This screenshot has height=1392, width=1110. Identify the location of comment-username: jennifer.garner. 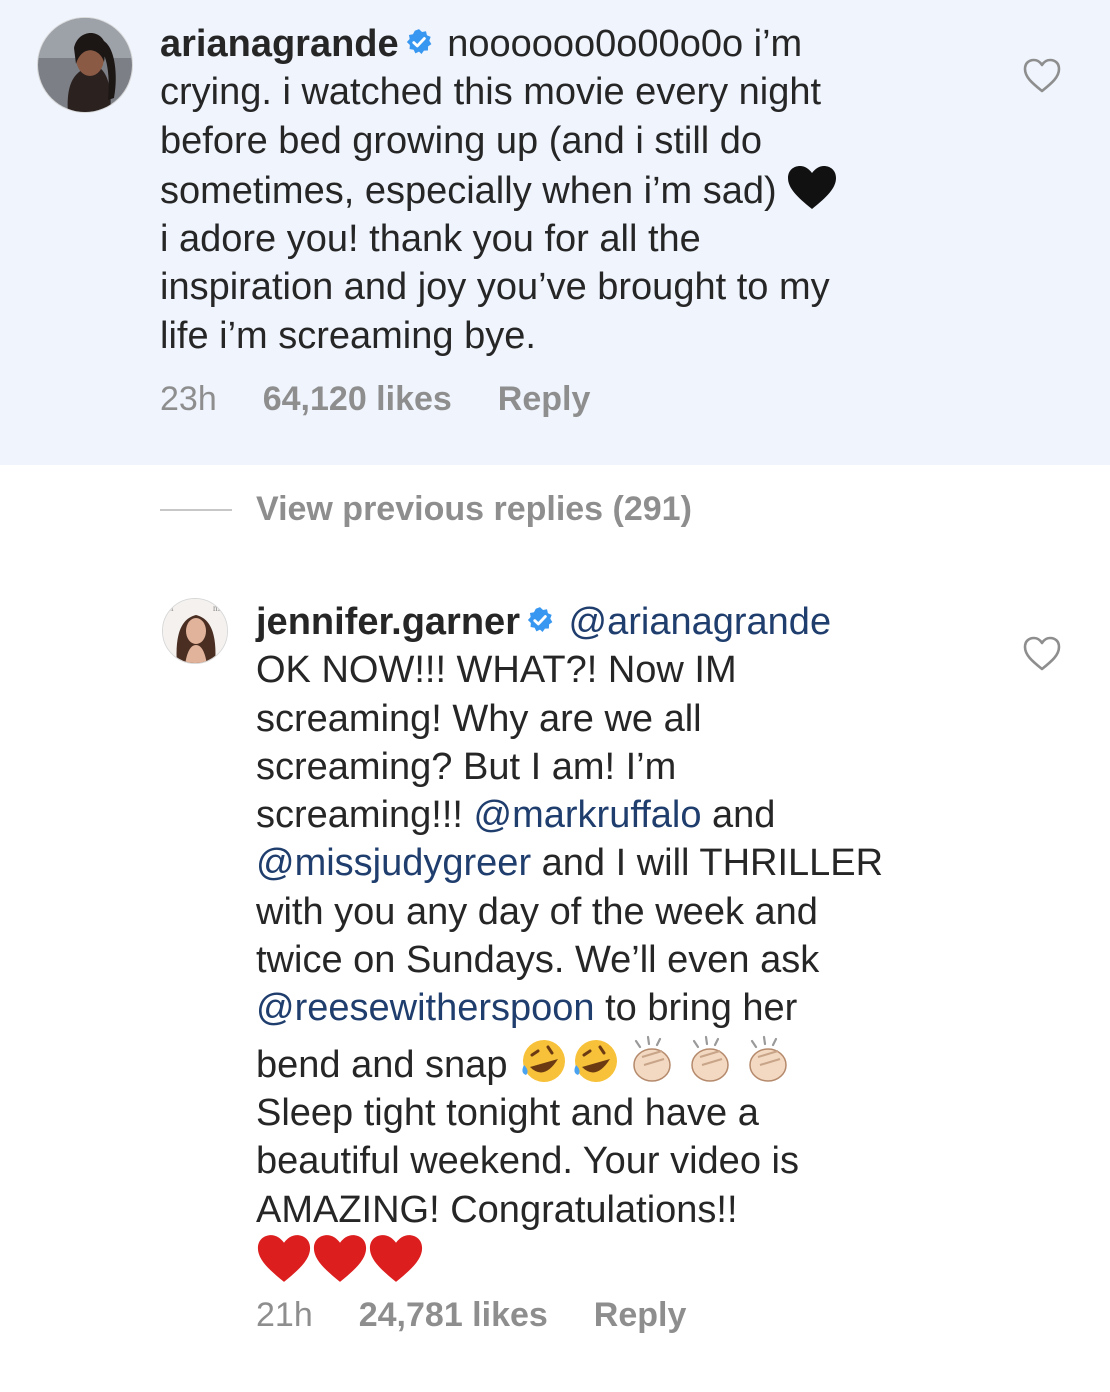
(388, 622).